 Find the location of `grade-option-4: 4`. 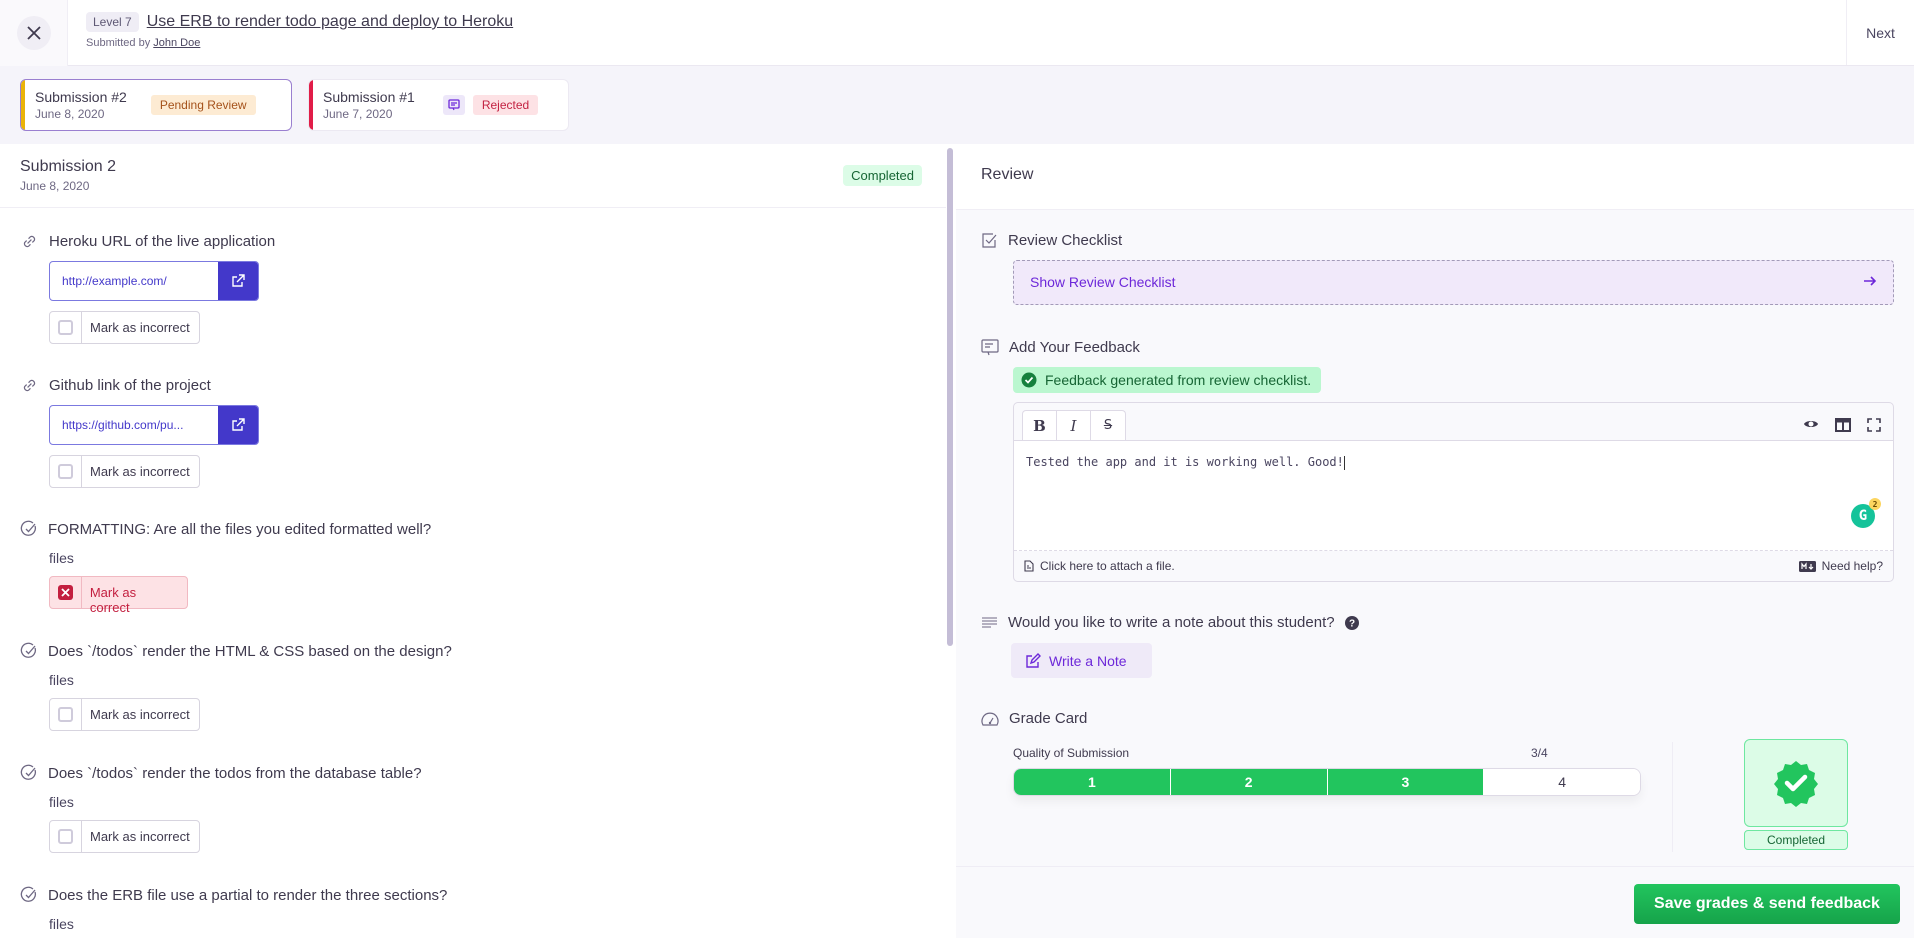

grade-option-4: 4 is located at coordinates (1562, 782).